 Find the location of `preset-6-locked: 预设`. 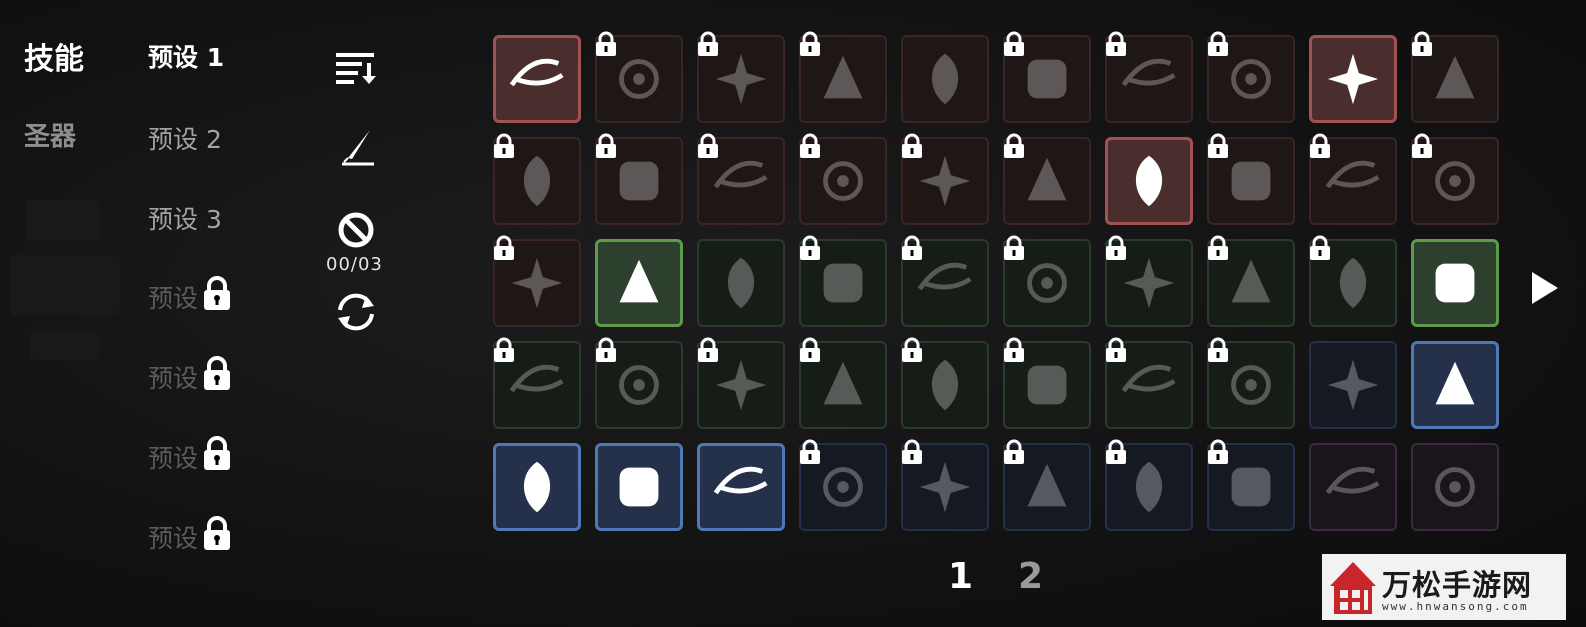

preset-6-locked: 预设 is located at coordinates (191, 457).